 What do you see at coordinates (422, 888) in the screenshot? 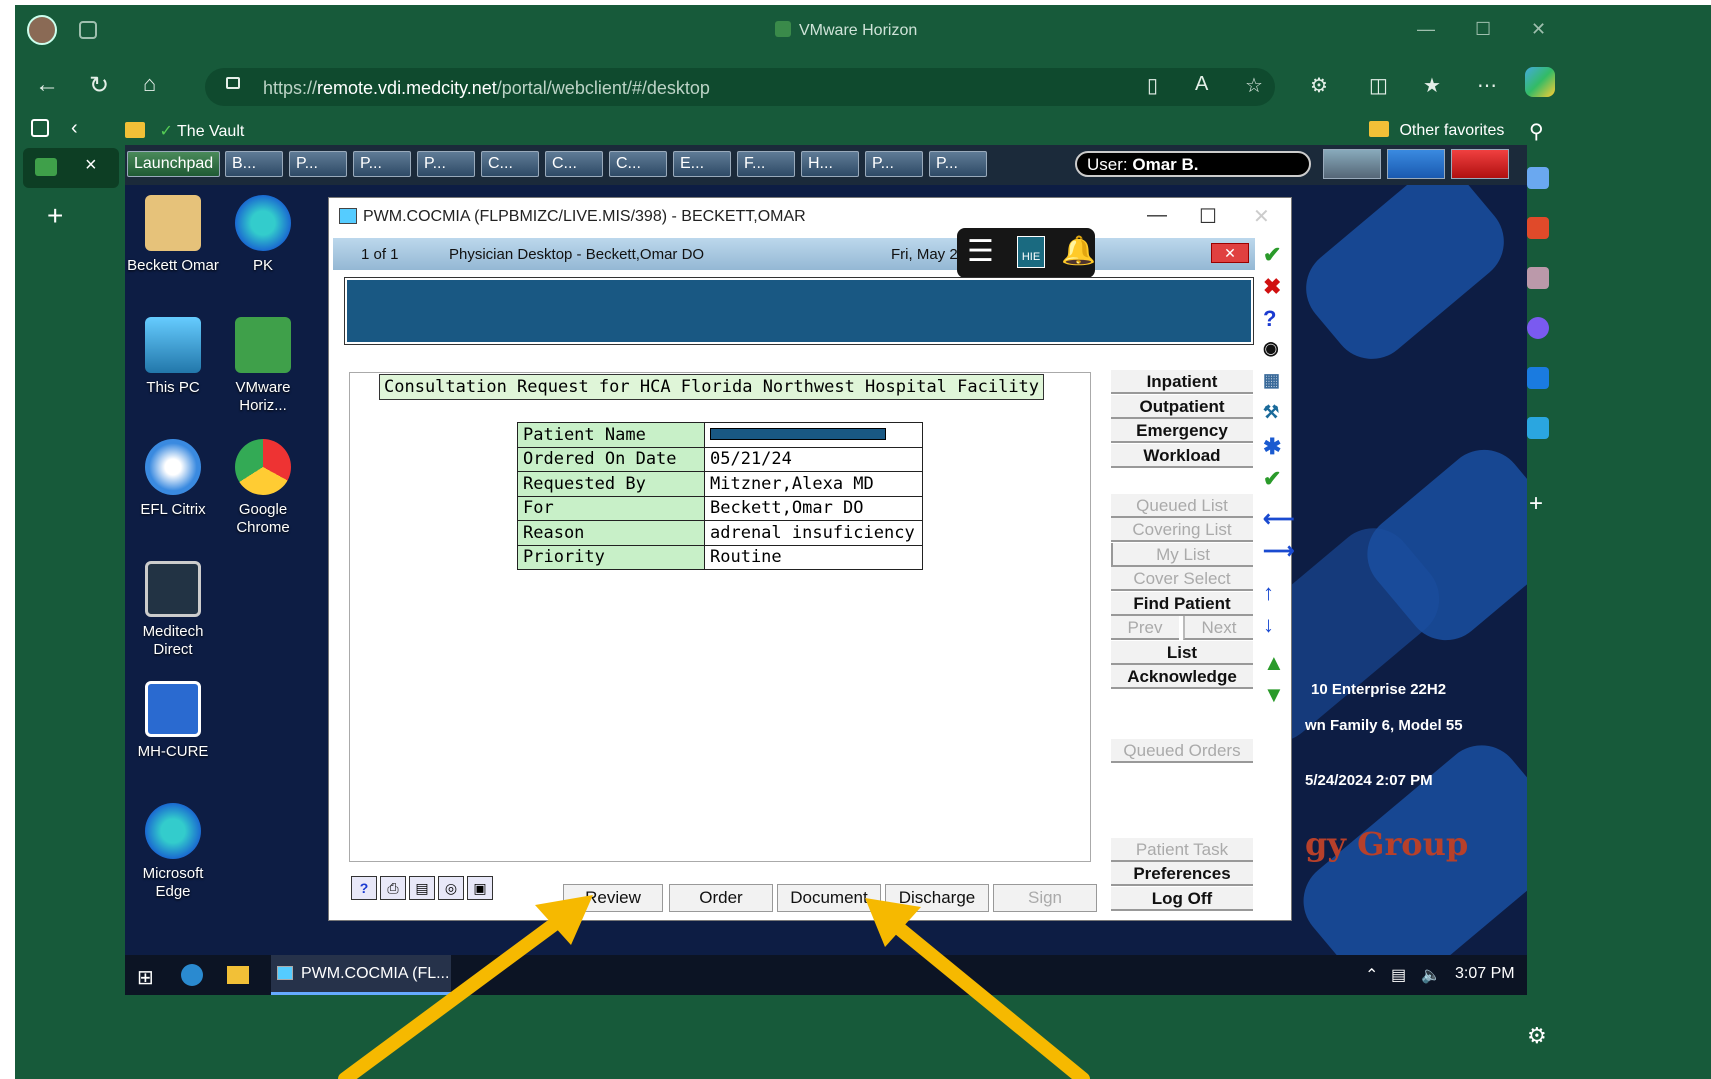
I see `notes-icon: ▤` at bounding box center [422, 888].